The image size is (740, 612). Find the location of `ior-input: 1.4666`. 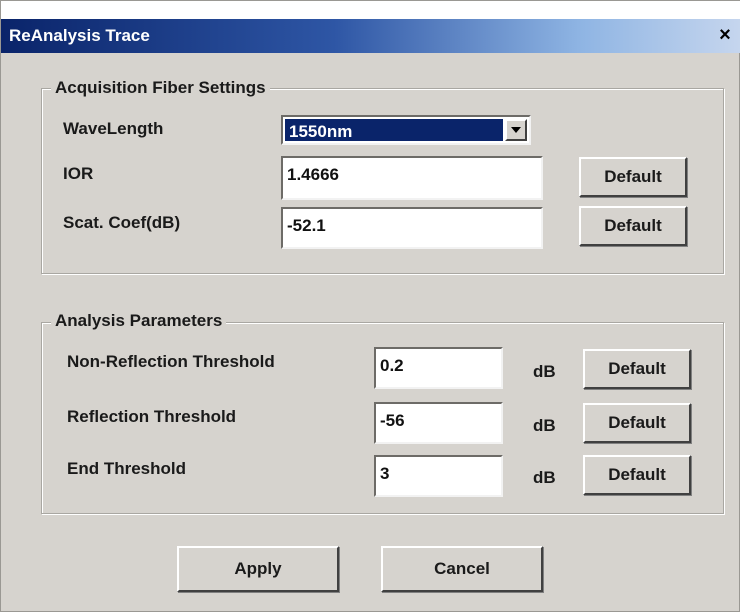

ior-input: 1.4666 is located at coordinates (412, 178).